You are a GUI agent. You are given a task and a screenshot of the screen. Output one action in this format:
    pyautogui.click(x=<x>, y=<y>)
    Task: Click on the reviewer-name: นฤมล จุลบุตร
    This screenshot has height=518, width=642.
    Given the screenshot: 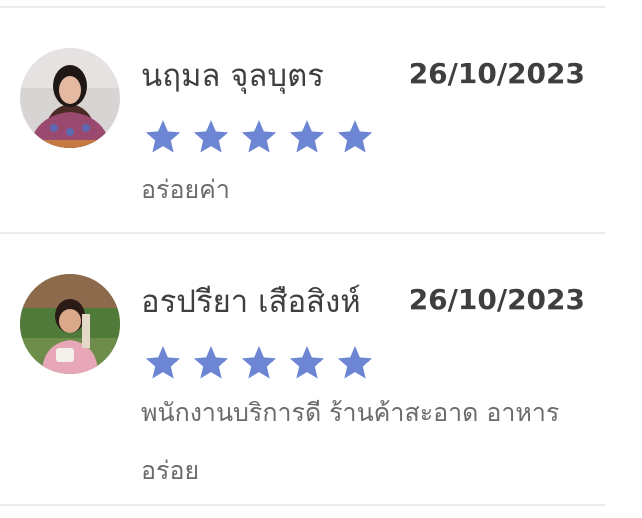 What is the action you would take?
    pyautogui.click(x=232, y=76)
    